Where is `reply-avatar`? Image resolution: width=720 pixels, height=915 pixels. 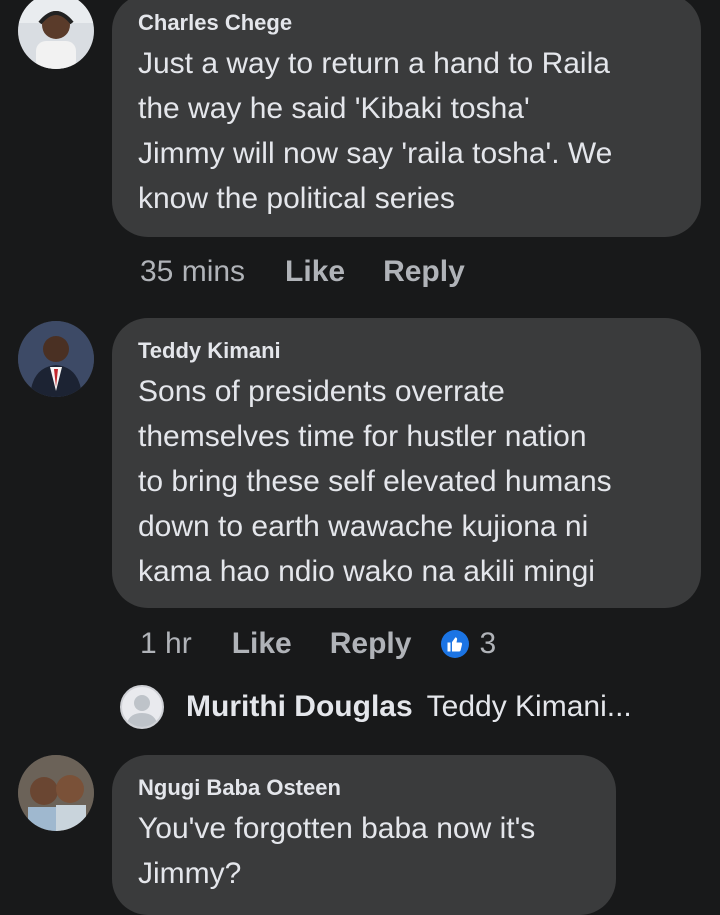
reply-avatar is located at coordinates (142, 707).